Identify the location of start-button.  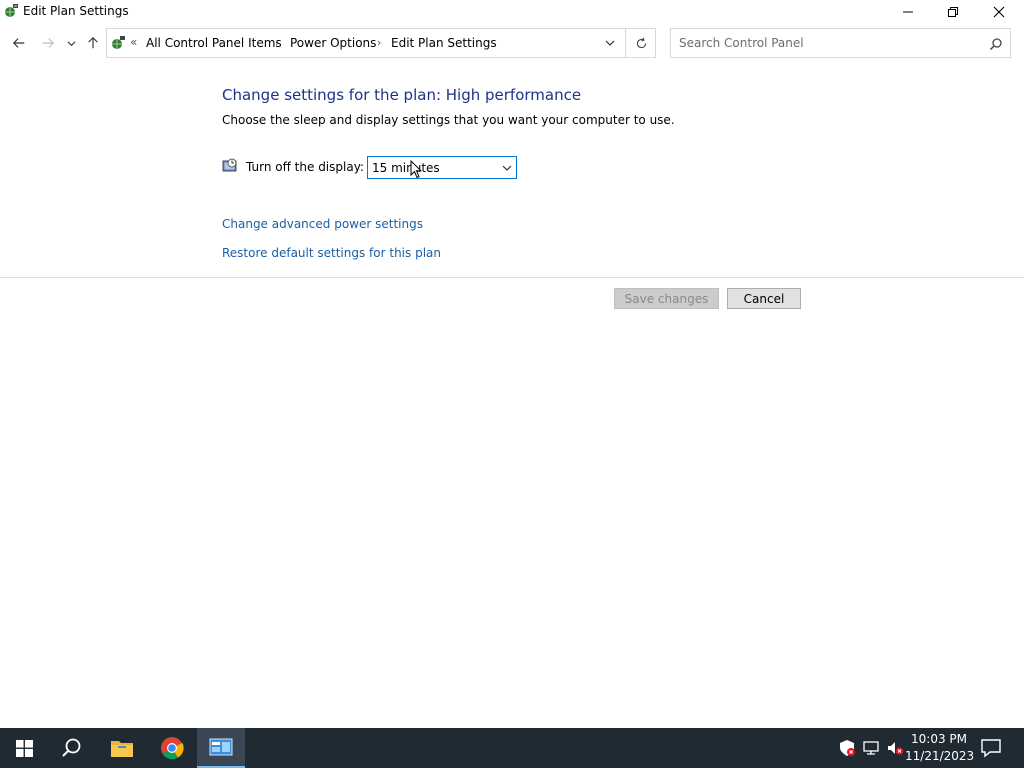
(24, 748).